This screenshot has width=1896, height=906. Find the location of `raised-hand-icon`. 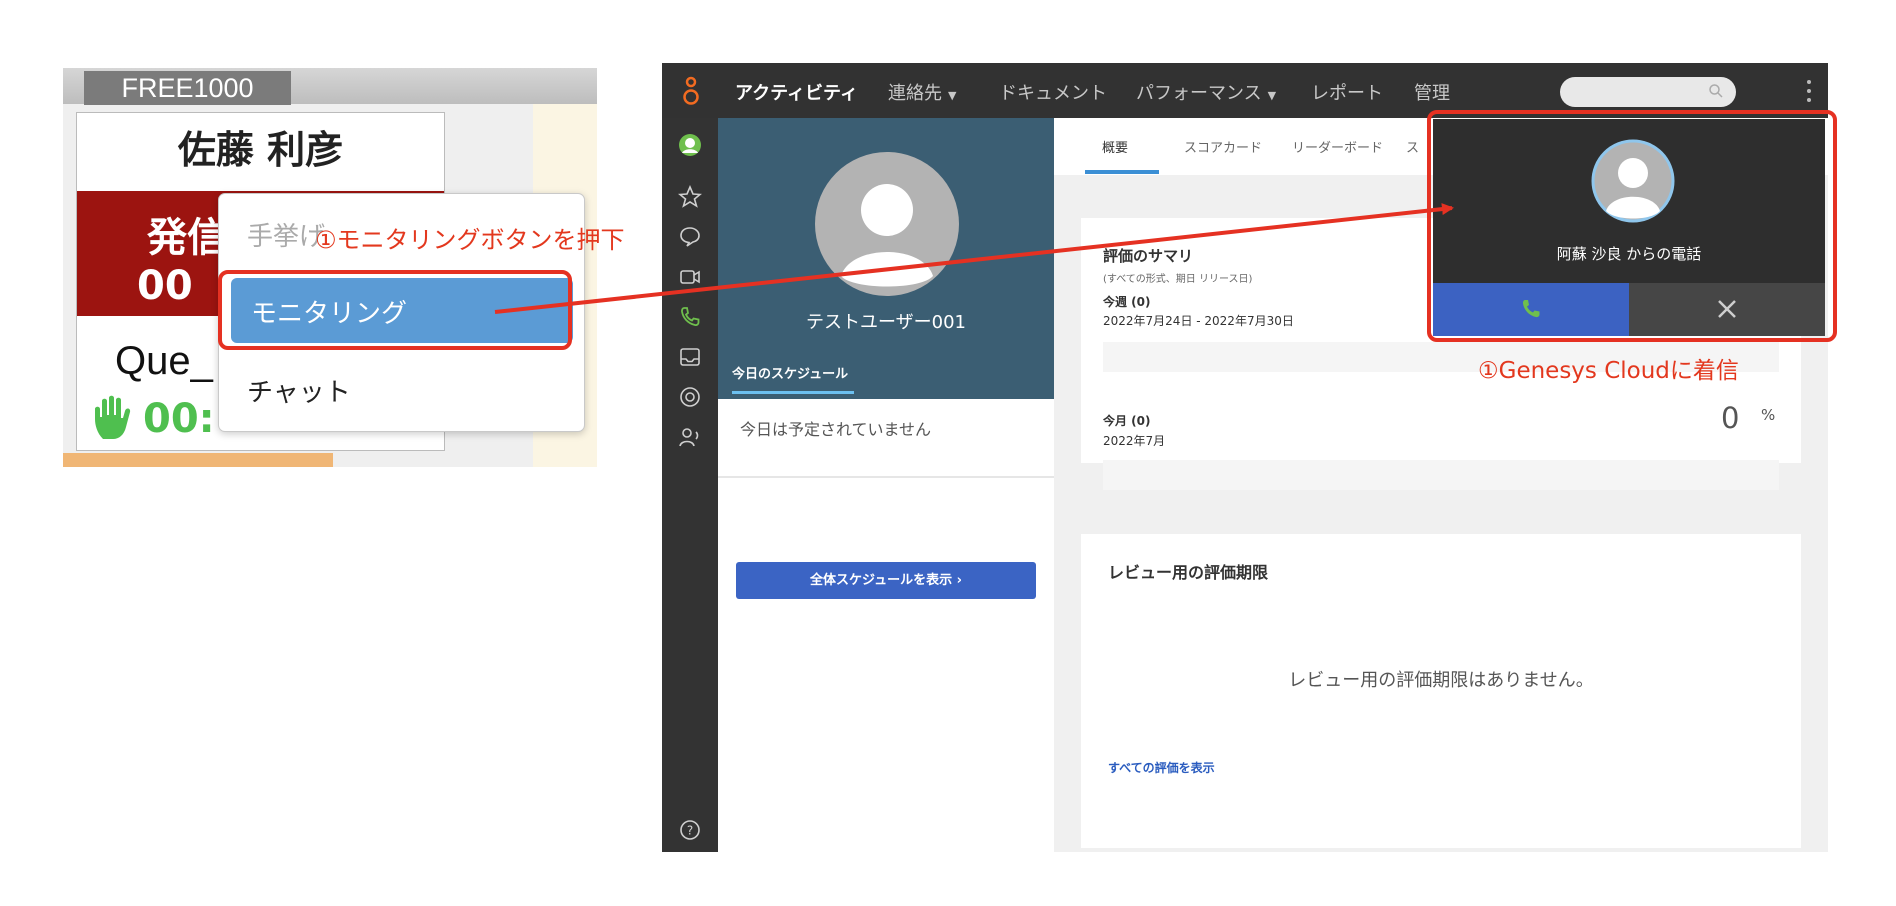

raised-hand-icon is located at coordinates (113, 417).